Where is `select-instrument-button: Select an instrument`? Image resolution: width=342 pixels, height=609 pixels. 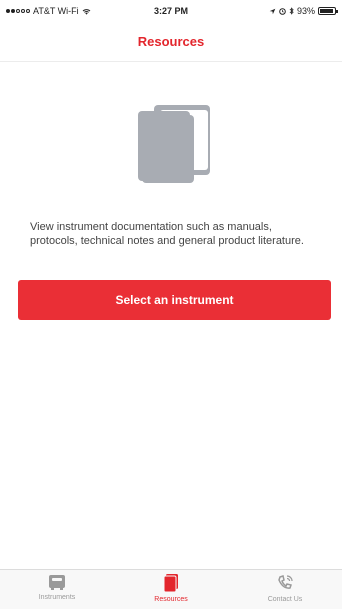 select-instrument-button: Select an instrument is located at coordinates (174, 300).